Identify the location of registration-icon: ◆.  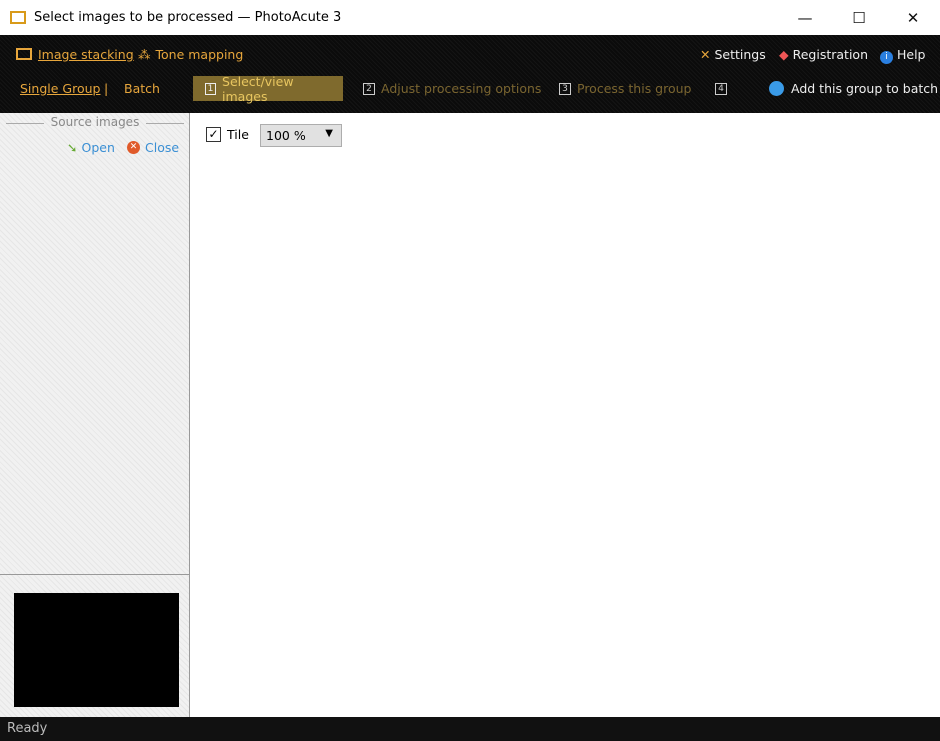
(784, 54).